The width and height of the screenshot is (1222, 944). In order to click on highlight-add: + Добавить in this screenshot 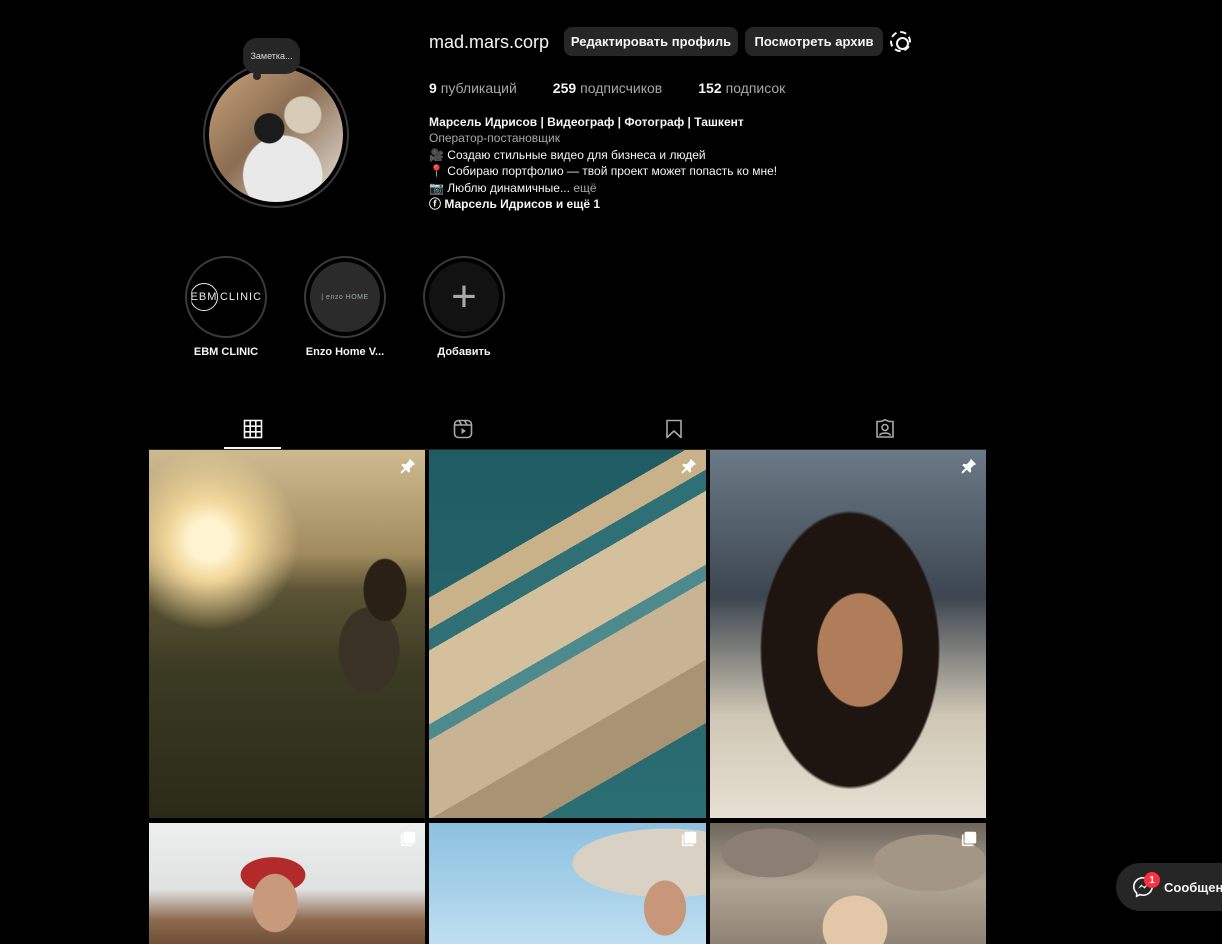, I will do `click(464, 307)`.